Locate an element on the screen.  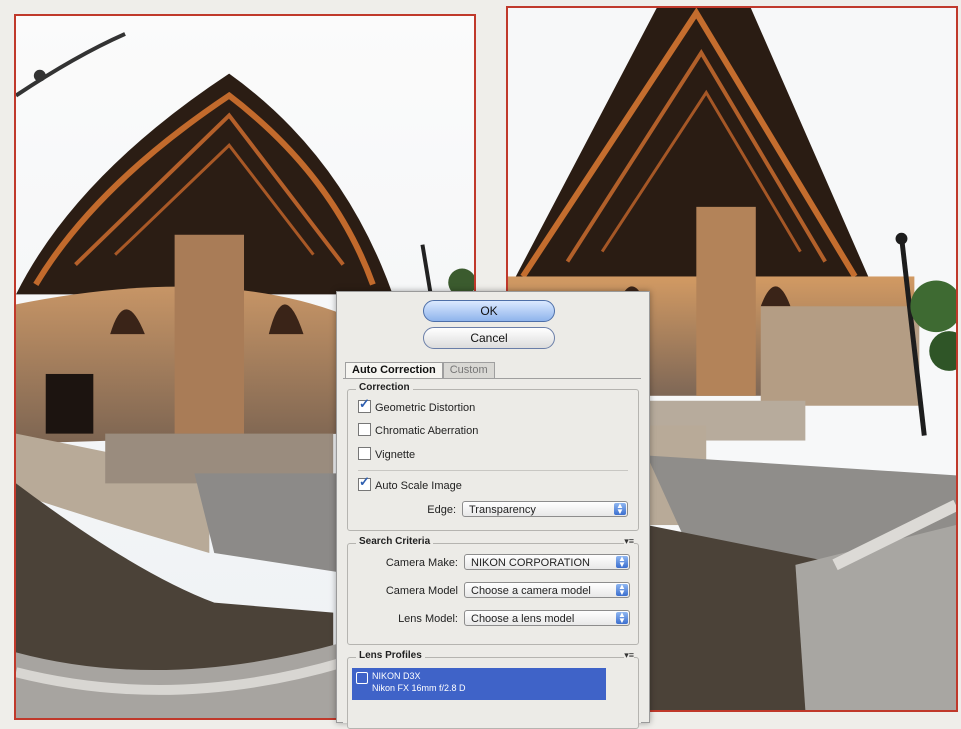
geometric-distortion-checkbox: ✓ is located at coordinates (364, 404).